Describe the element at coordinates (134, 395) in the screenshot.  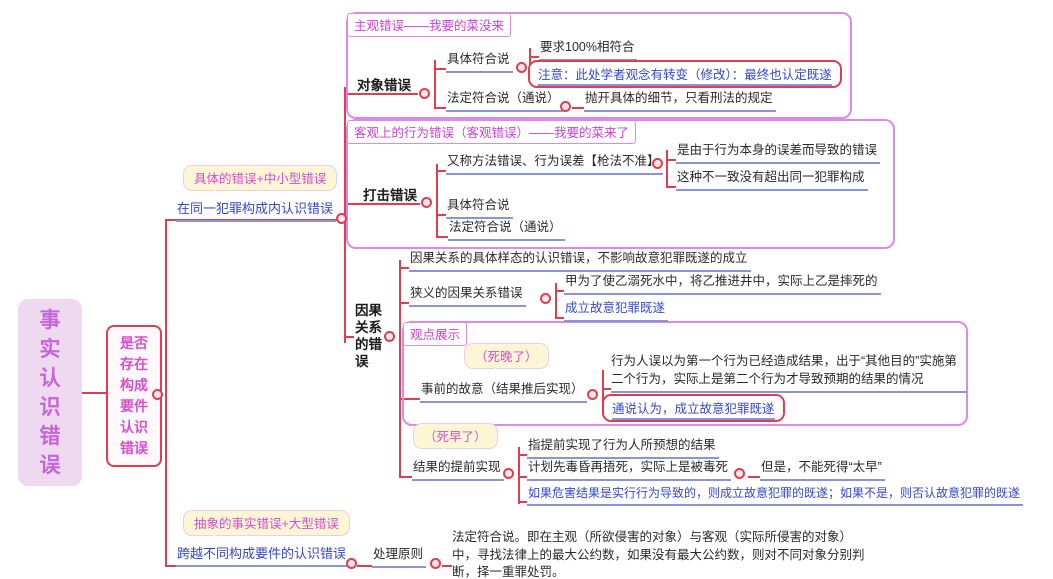
I see `level2-topic-label: 是否存在构成要件认识错误` at that location.